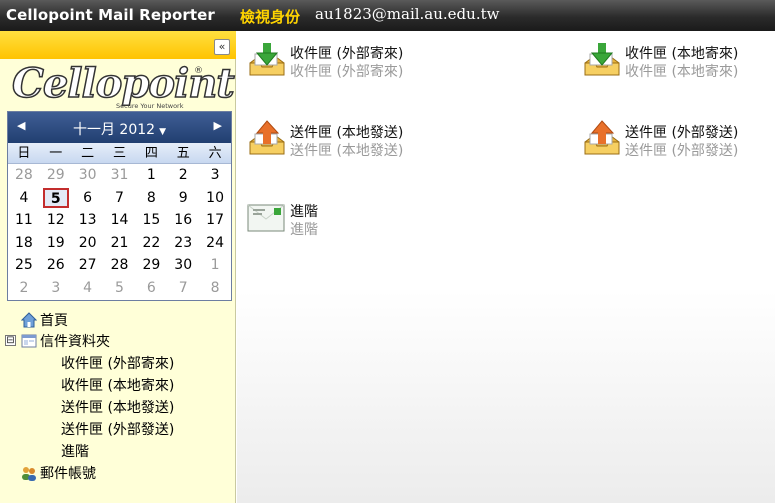 This screenshot has height=503, width=775. What do you see at coordinates (347, 72) in the screenshot?
I see `folder-tile-sublabel: 收件匣 (外部寄來)` at bounding box center [347, 72].